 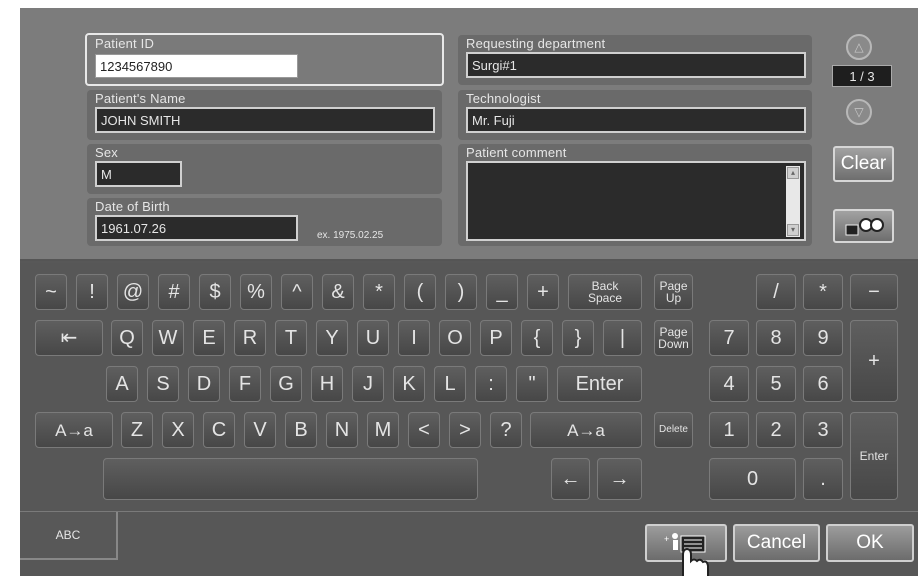 I want to click on key-a: A, so click(x=122, y=384).